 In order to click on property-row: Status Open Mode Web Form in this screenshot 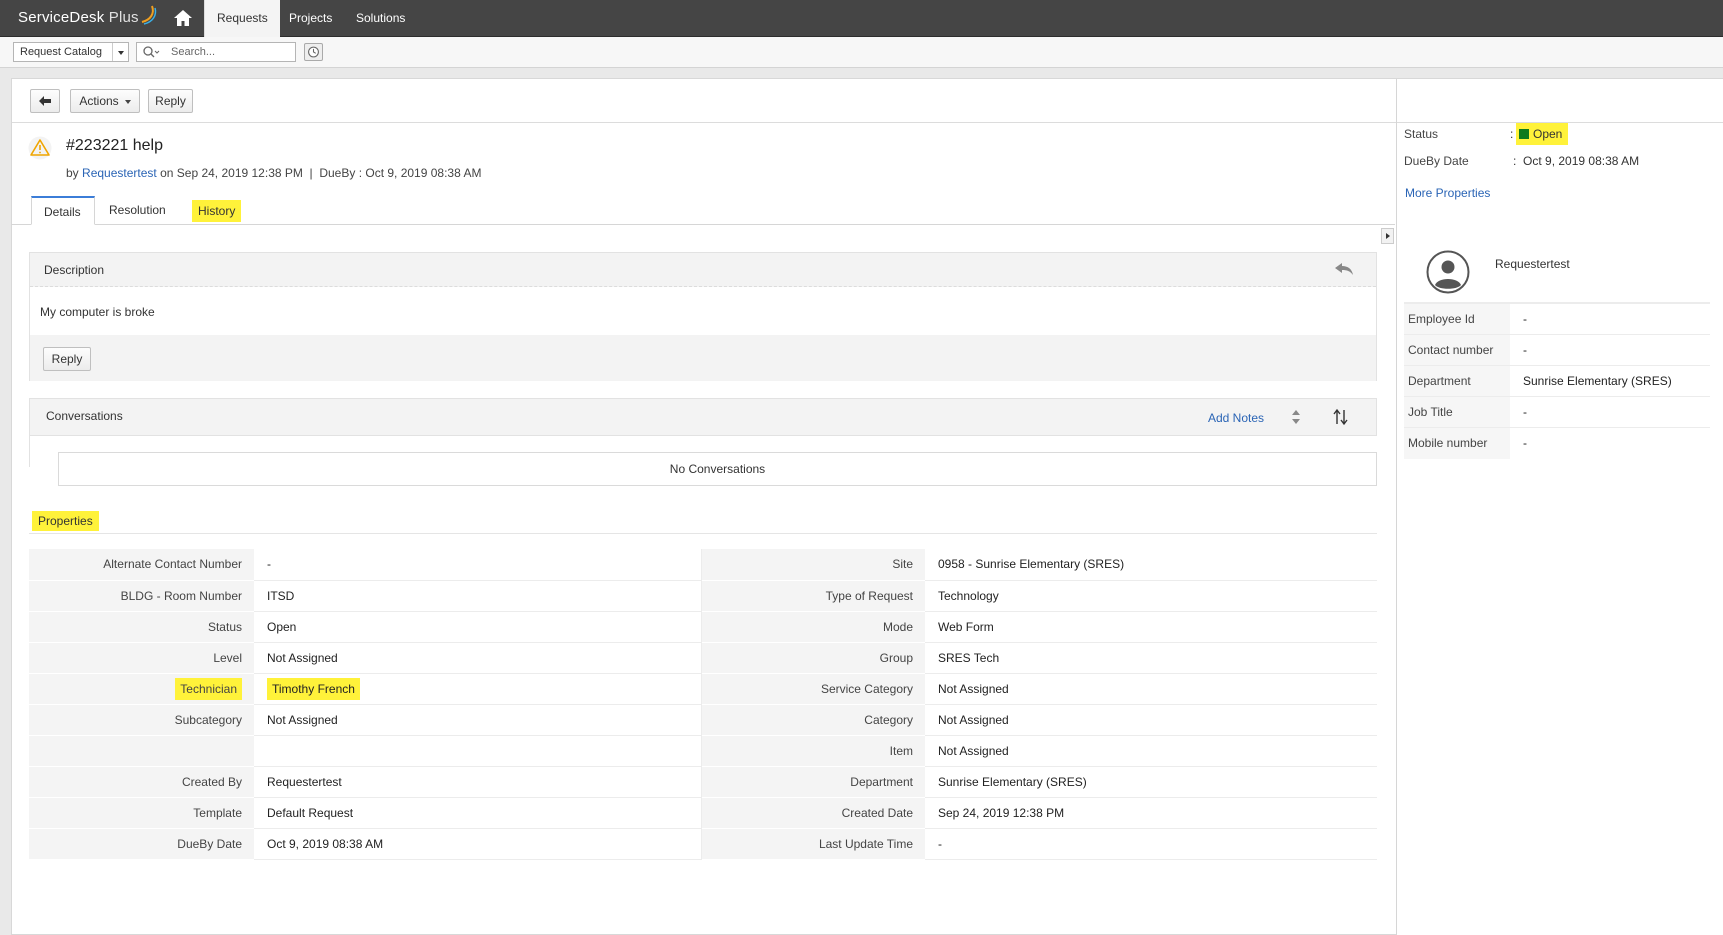, I will do `click(703, 627)`.